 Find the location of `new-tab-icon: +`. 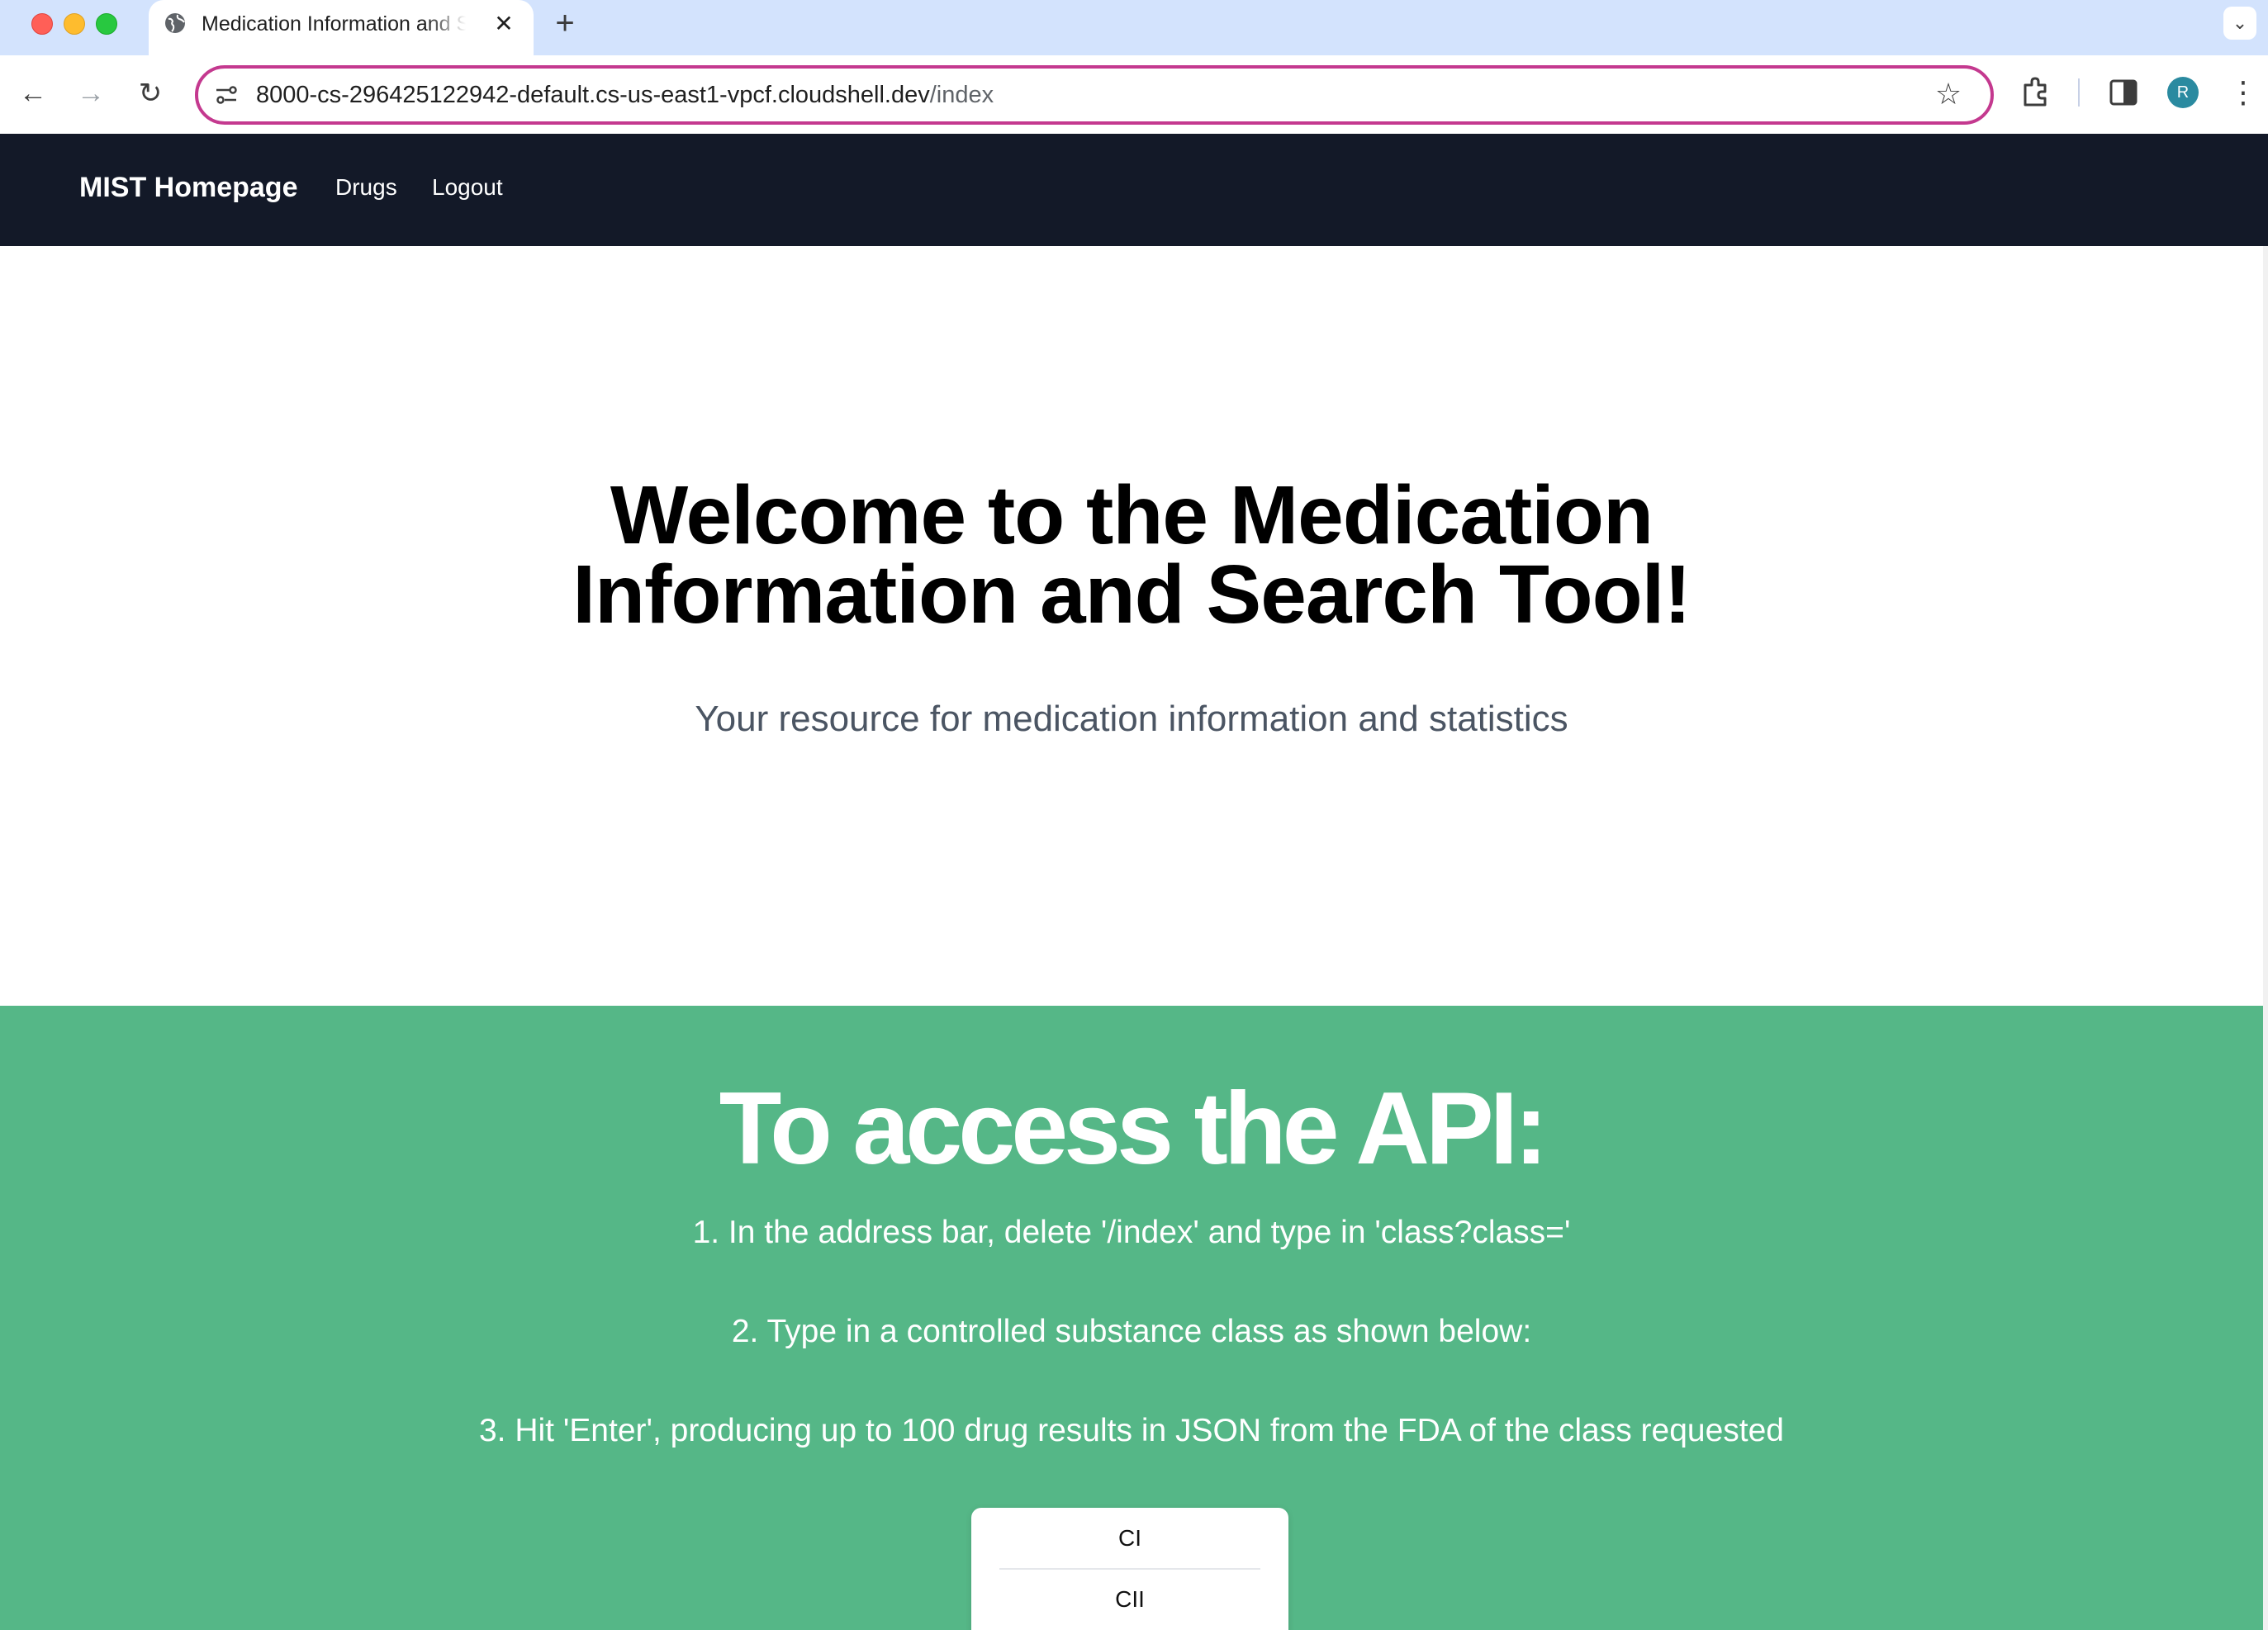

new-tab-icon: + is located at coordinates (564, 23).